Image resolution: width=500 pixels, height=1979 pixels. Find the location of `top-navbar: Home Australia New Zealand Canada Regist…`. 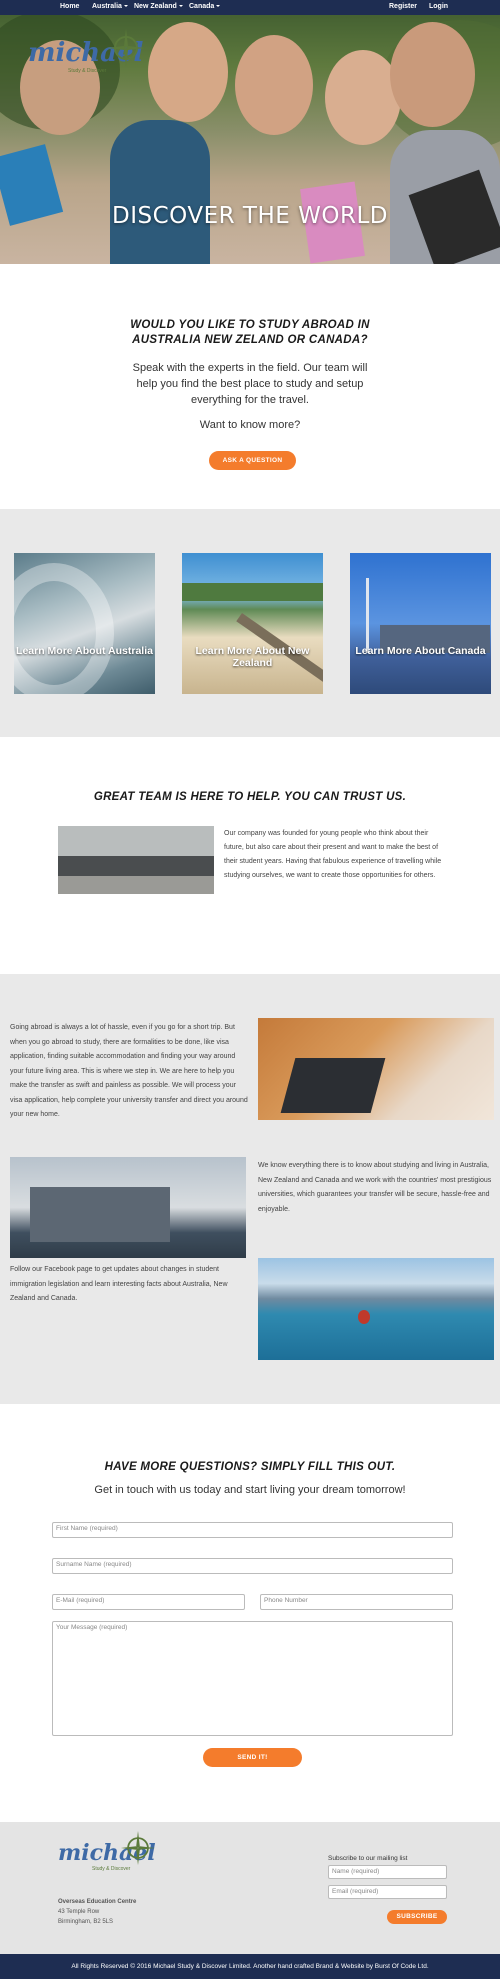

top-navbar: Home Australia New Zealand Canada Regist… is located at coordinates (250, 7).